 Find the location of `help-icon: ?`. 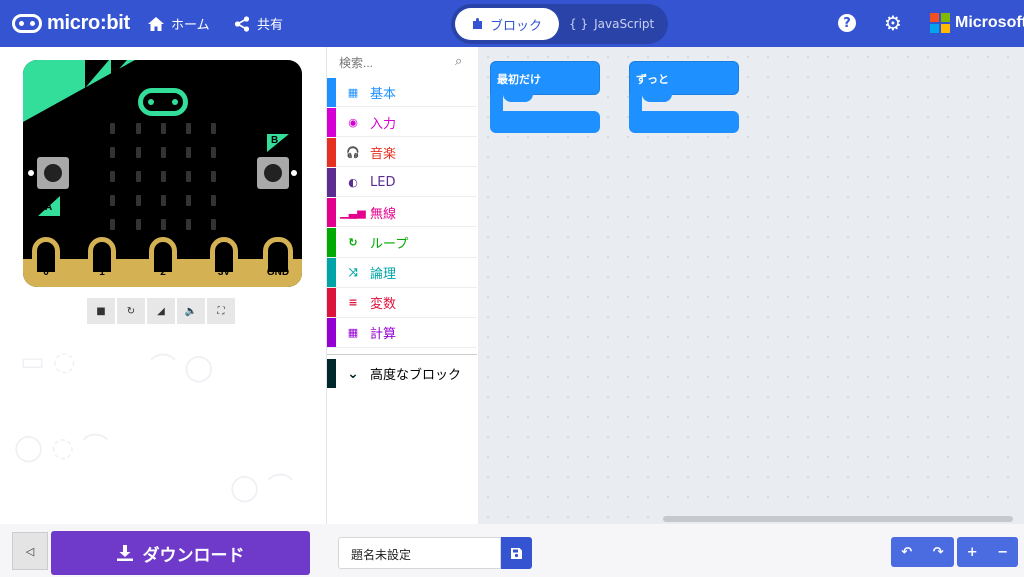

help-icon: ? is located at coordinates (847, 23).